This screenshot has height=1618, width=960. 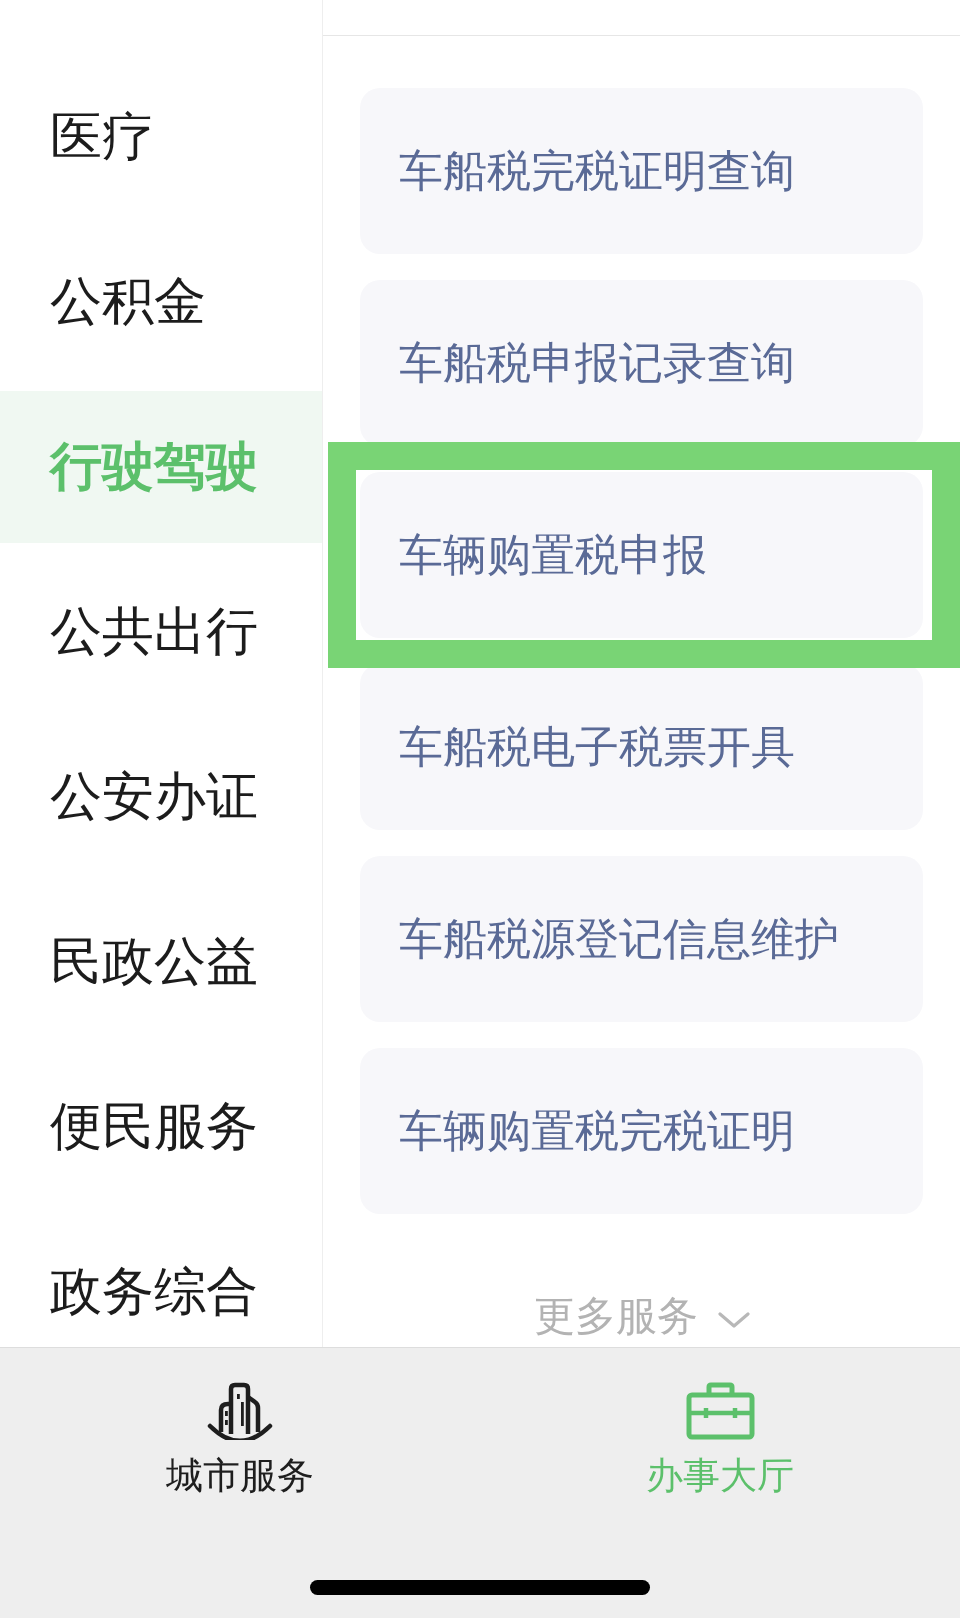 I want to click on service-card: 车船税源登记信息维护, so click(x=641, y=939).